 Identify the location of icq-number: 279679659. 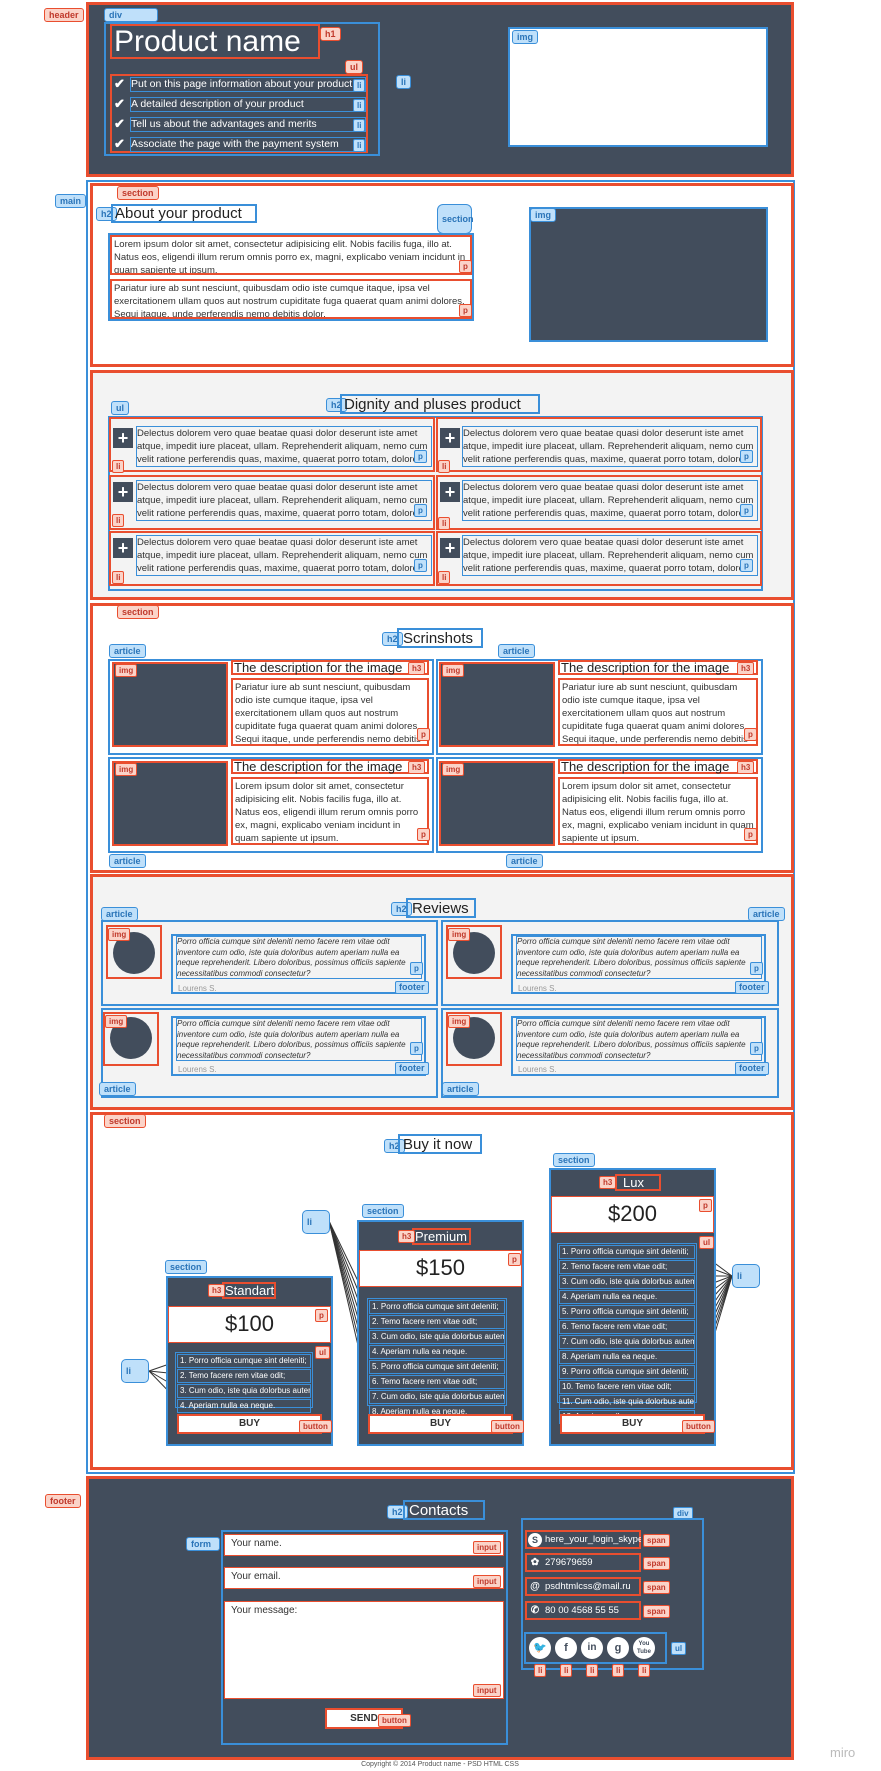
(569, 1562).